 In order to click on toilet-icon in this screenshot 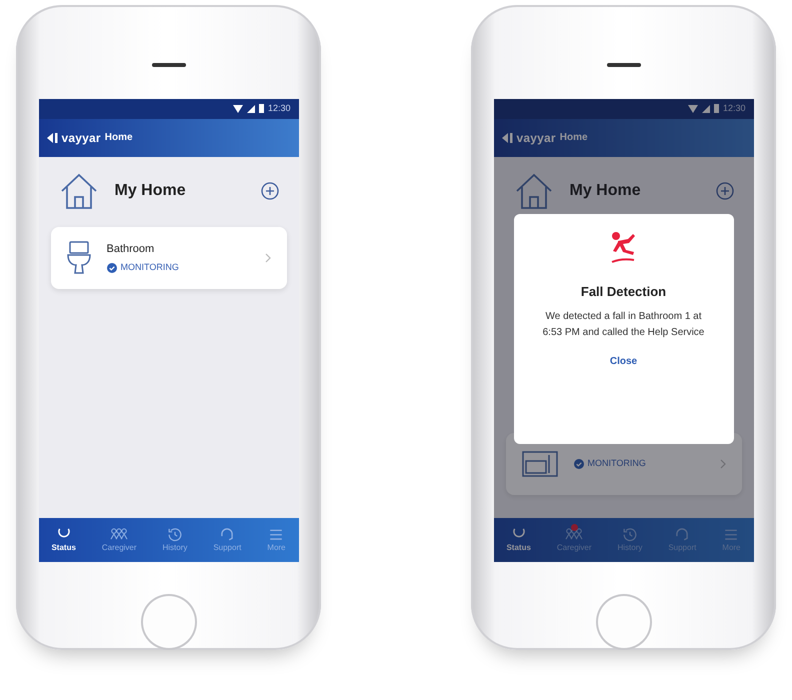, I will do `click(78, 257)`.